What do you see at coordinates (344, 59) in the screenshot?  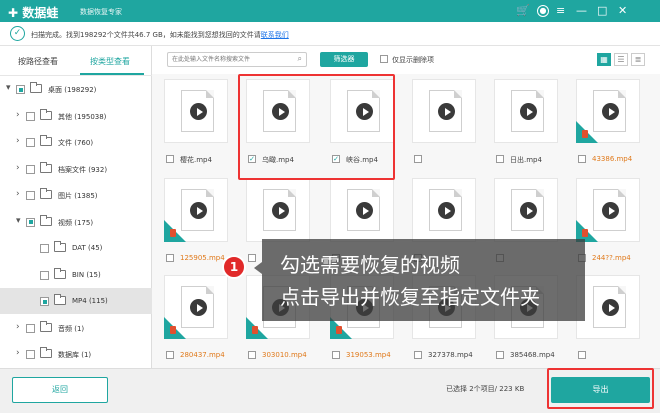 I see `filter-button: 筛选器` at bounding box center [344, 59].